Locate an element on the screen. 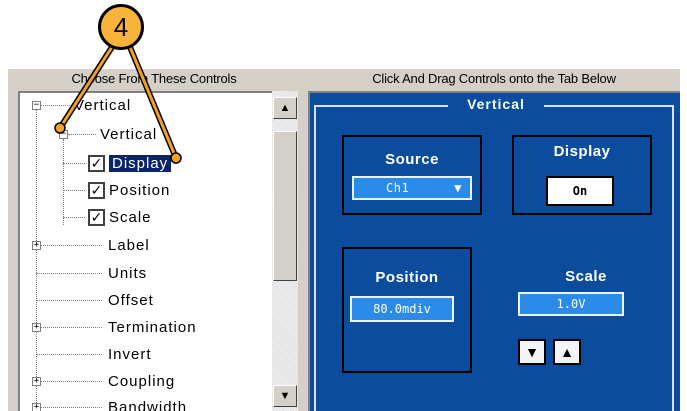 This screenshot has width=687, height=411. tree-item-label: Label is located at coordinates (129, 245).